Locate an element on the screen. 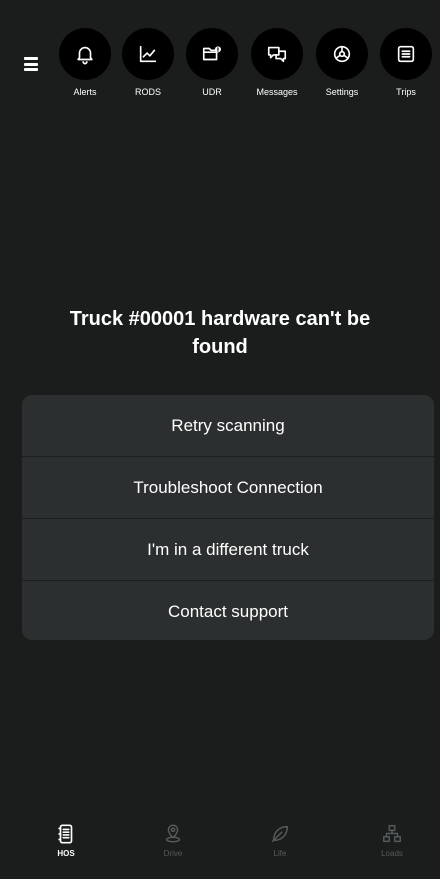 Image resolution: width=440 pixels, height=879 pixels. nav-item-hos: HOS is located at coordinates (66, 840).